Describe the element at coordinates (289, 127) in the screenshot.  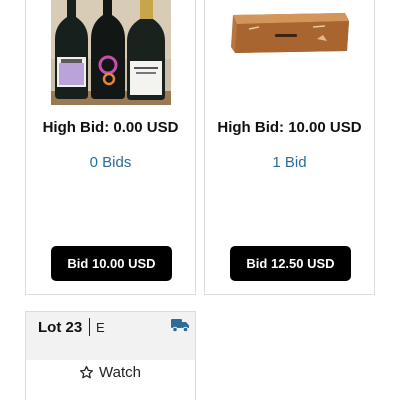
I see `high-bid-text: High Bid: 10.00 USD` at that location.